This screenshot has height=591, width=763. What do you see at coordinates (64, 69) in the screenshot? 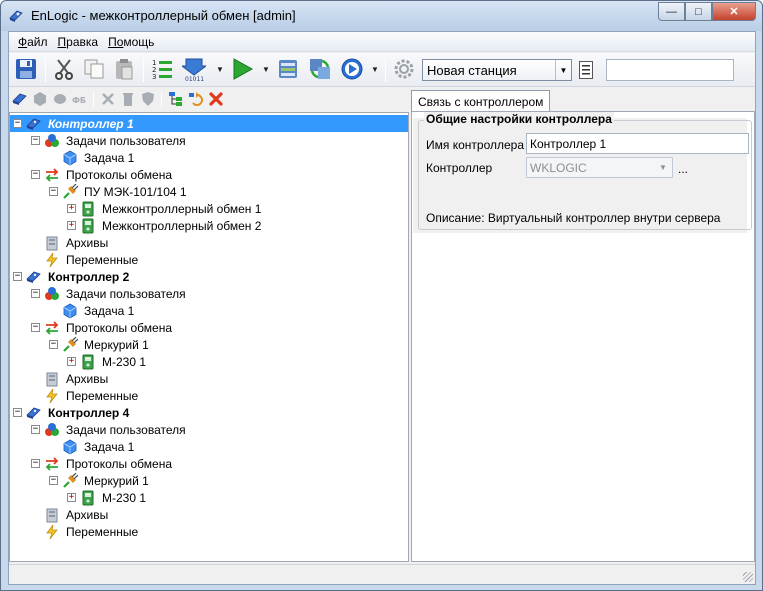
I see `cut-button` at bounding box center [64, 69].